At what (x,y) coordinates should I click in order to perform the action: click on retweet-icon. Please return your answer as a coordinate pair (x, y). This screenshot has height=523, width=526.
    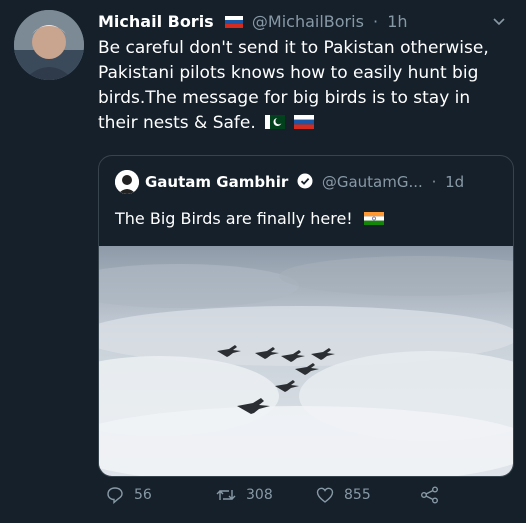
    Looking at the image, I should click on (226, 495).